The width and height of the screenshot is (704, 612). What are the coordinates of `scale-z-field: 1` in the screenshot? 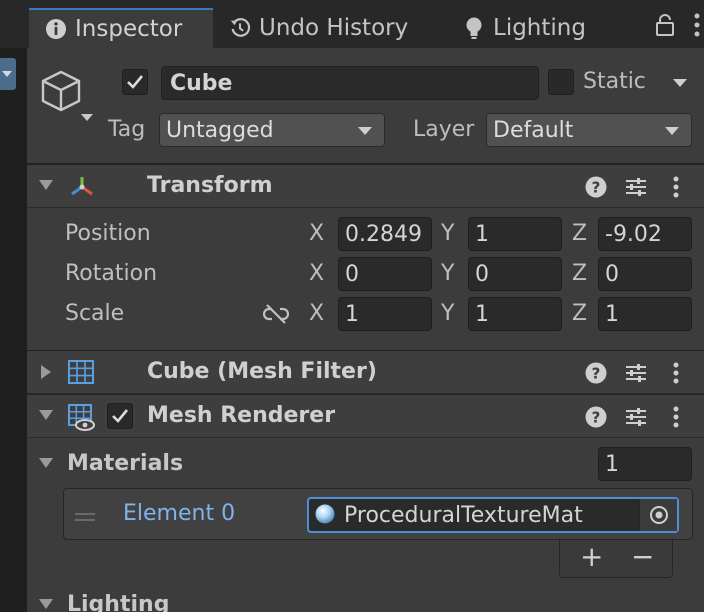 It's located at (645, 314).